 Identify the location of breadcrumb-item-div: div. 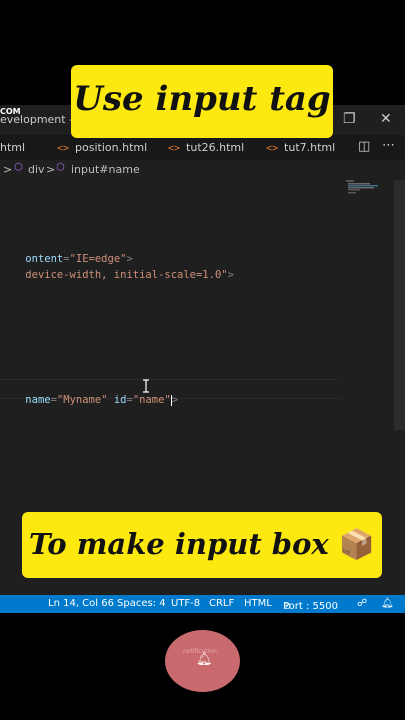
(36, 169).